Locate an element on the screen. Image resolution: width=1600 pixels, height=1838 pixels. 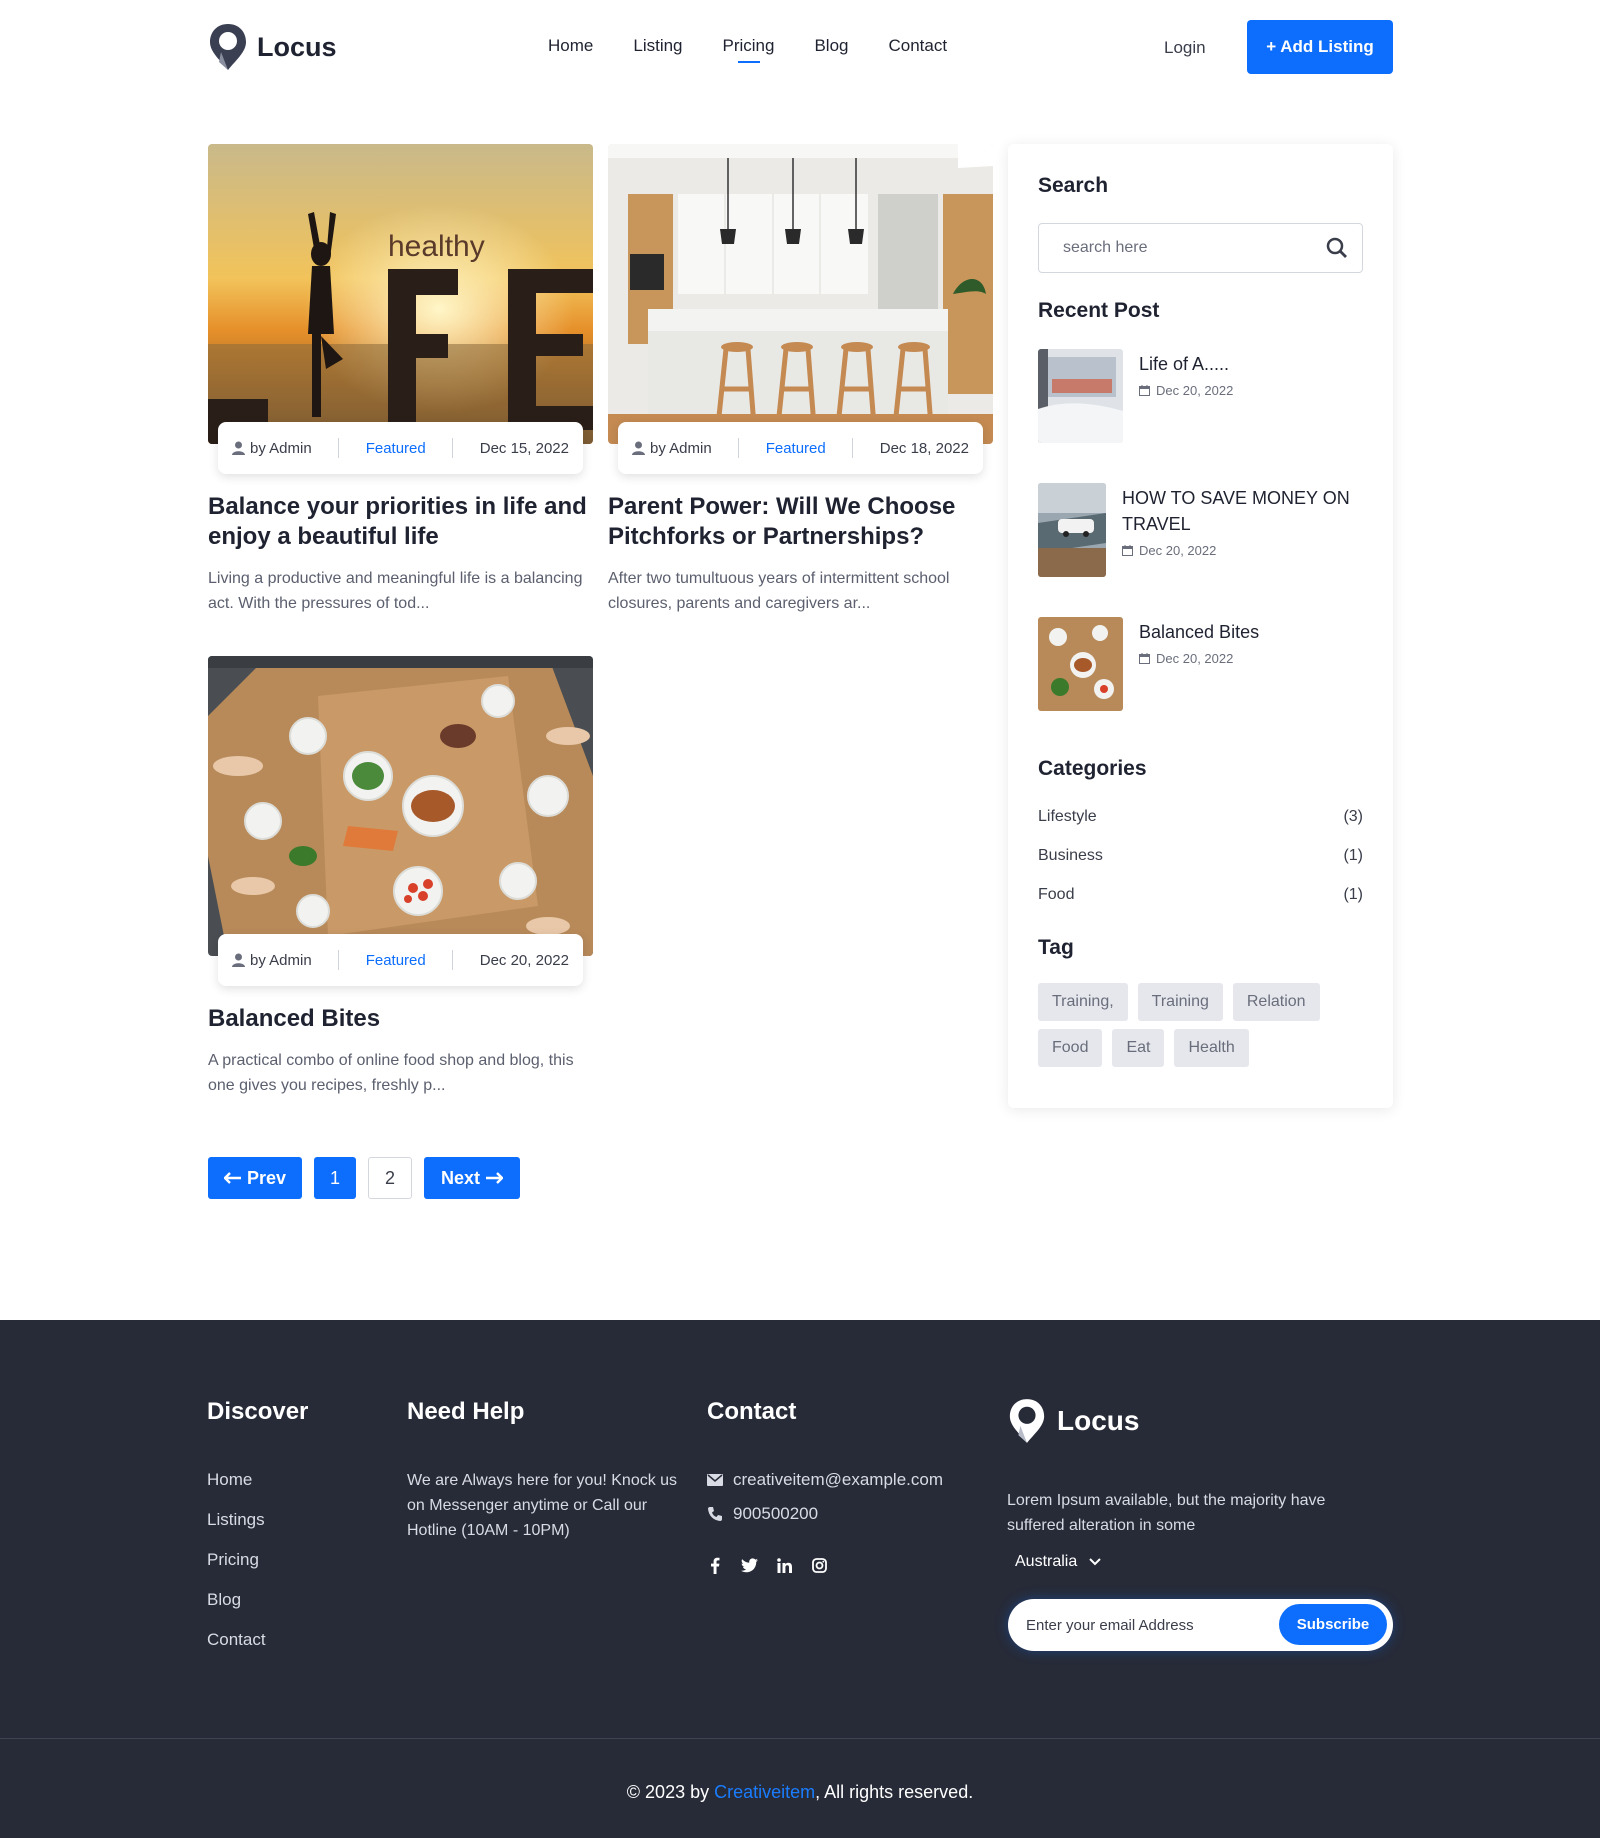
post-meta: by Admin Featured Dec 20, 2022 is located at coordinates (400, 960).